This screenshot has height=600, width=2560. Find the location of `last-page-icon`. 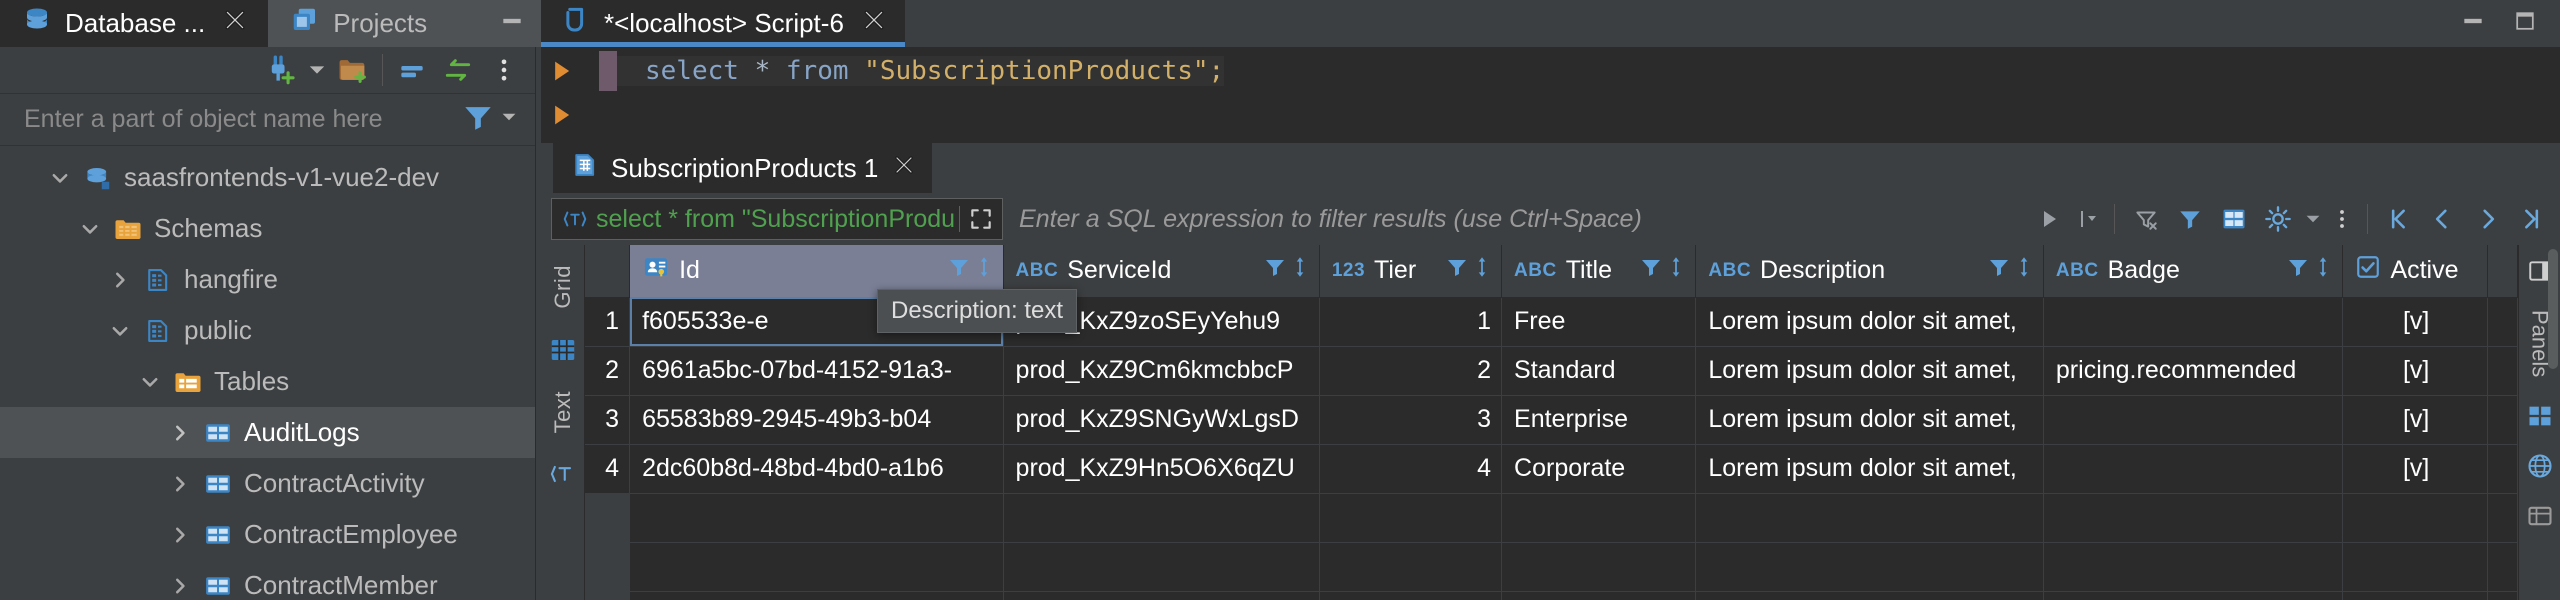

last-page-icon is located at coordinates (2531, 219).